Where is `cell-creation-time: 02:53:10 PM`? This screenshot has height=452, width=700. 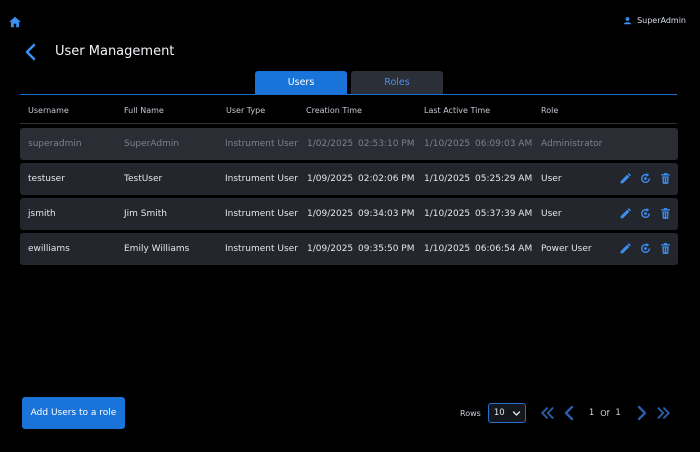 cell-creation-time: 02:53:10 PM is located at coordinates (386, 144).